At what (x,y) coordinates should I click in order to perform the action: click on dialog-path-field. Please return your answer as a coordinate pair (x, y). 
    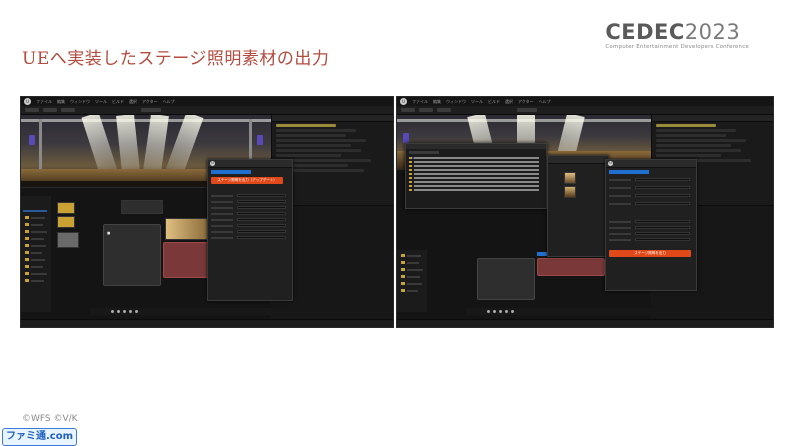
    Looking at the image, I should click on (424, 152).